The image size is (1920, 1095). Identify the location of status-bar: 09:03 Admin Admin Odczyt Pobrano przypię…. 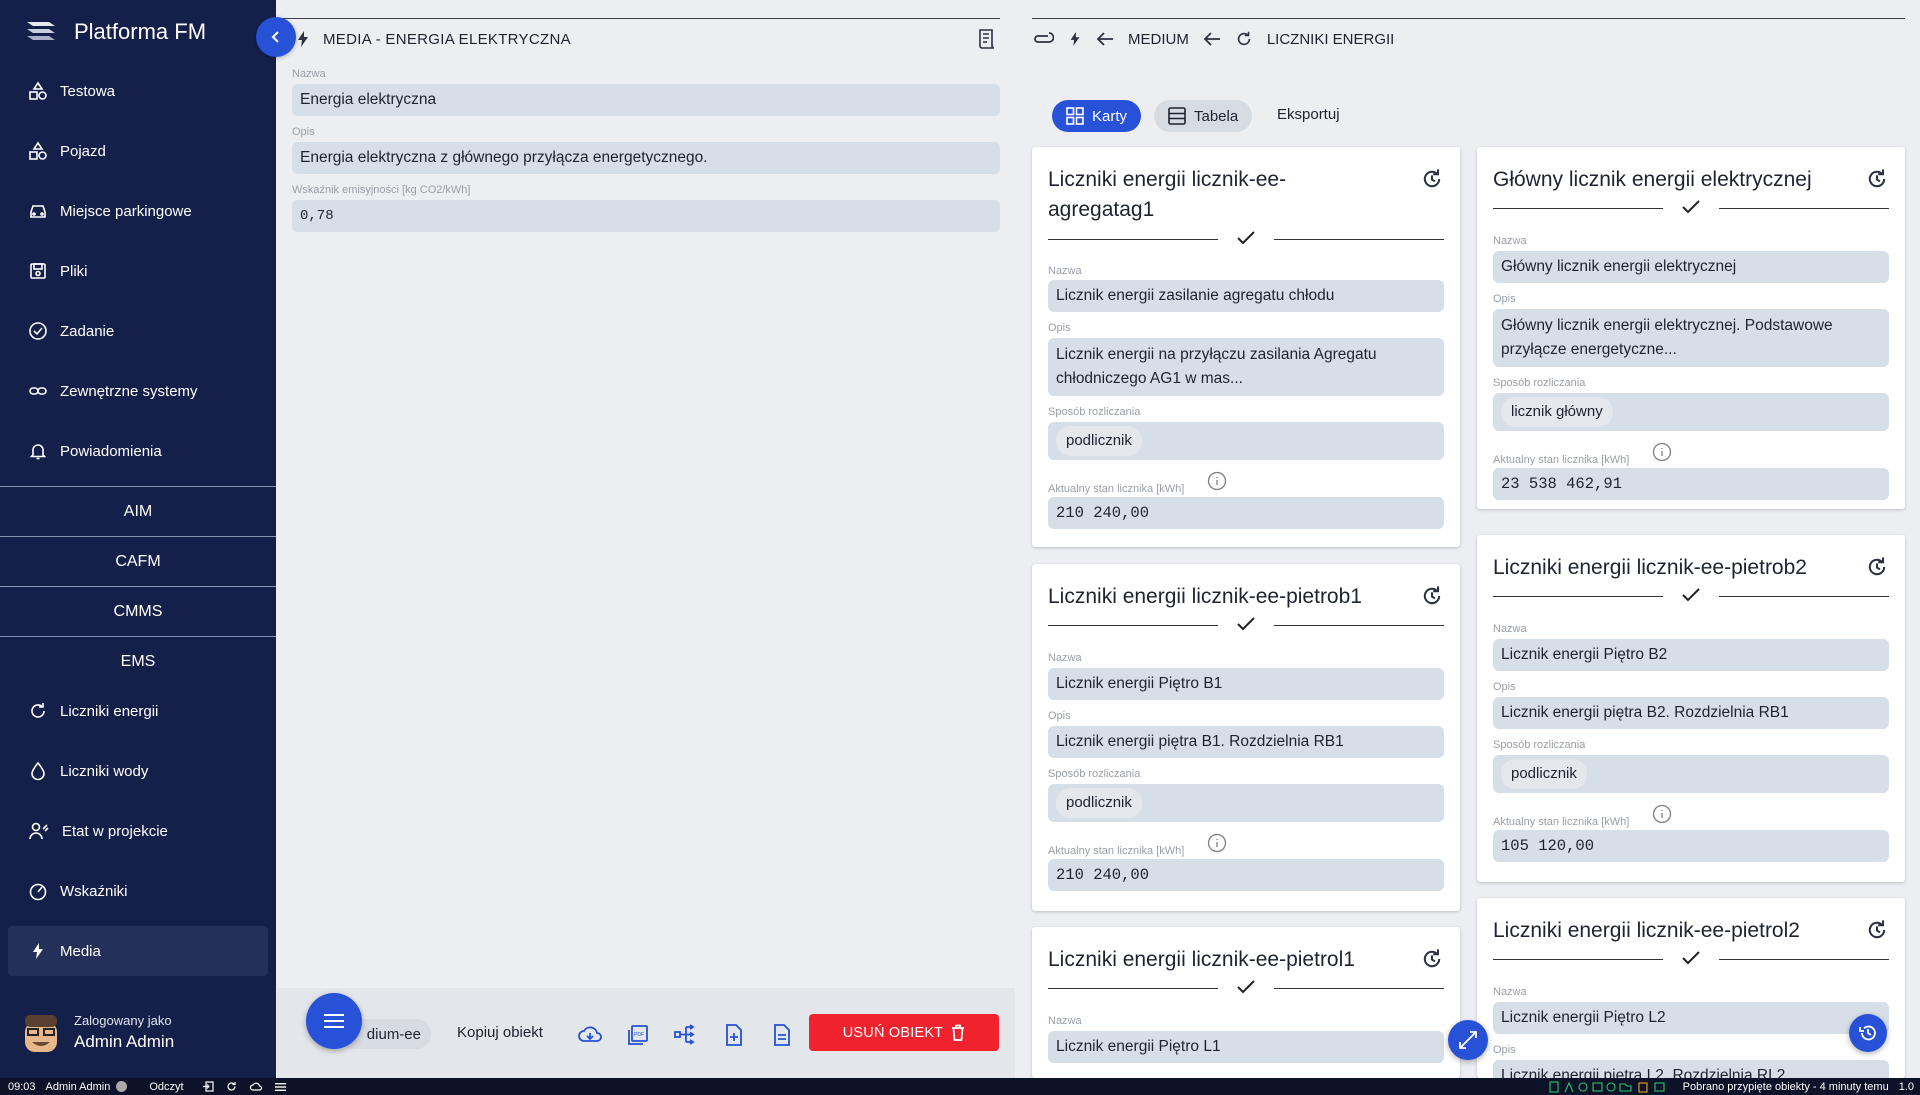
(960, 1086).